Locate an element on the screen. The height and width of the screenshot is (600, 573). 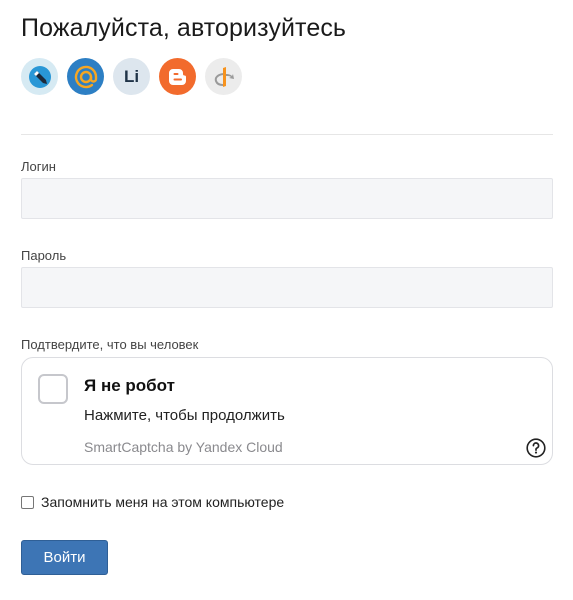
livejournal-icon is located at coordinates (39, 76).